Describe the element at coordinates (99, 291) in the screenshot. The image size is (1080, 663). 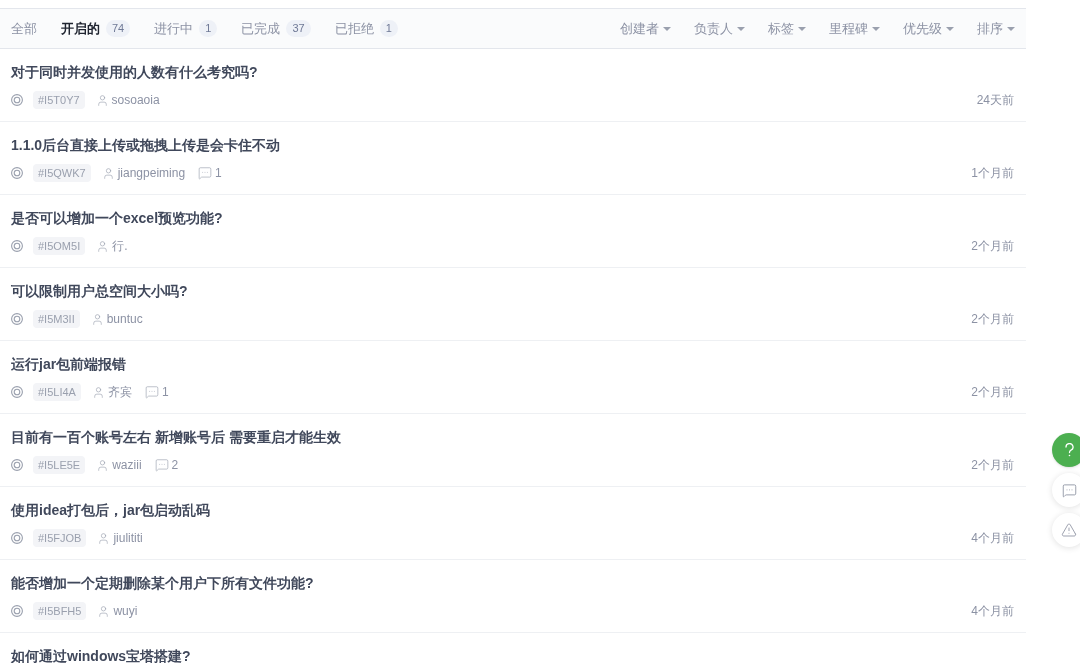
I see `issue-title: 可以限制用户总空间大小吗?` at that location.